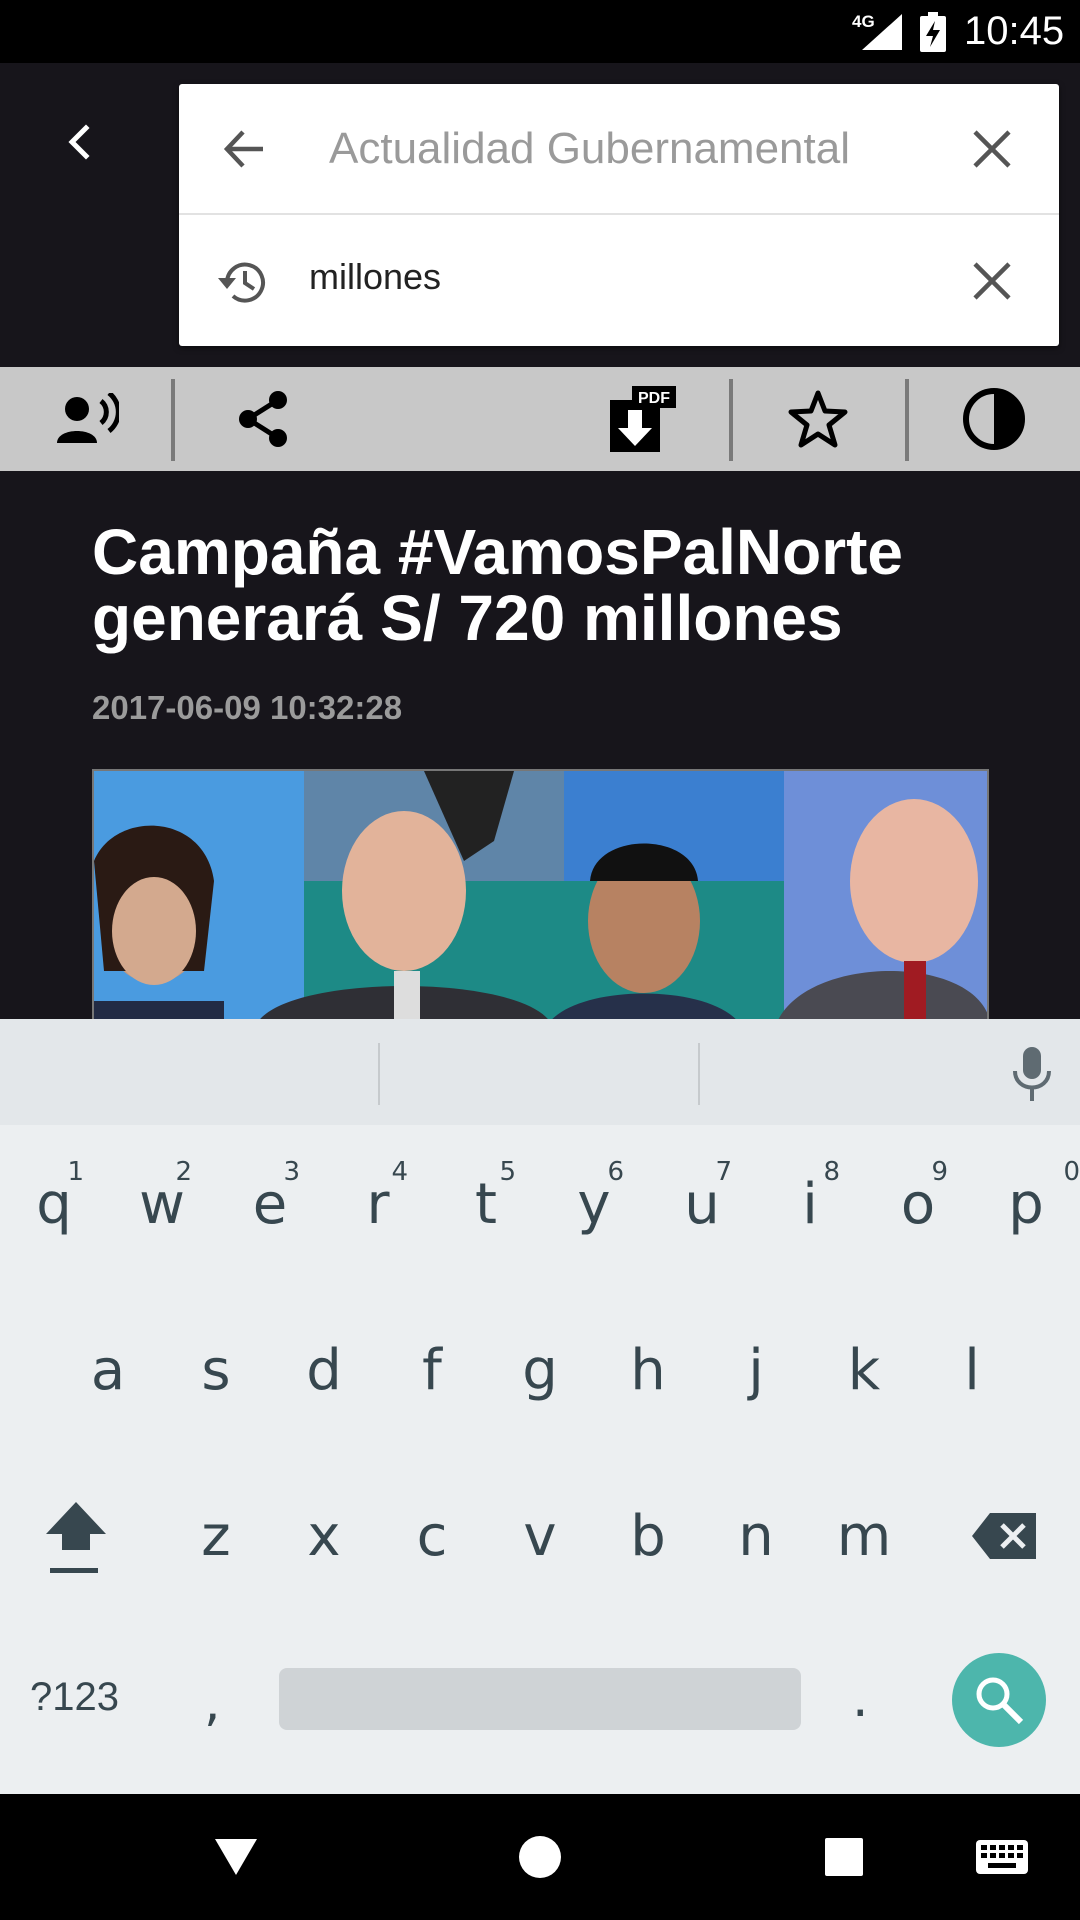 The height and width of the screenshot is (1920, 1080). I want to click on search-panel: millones, so click(619, 215).